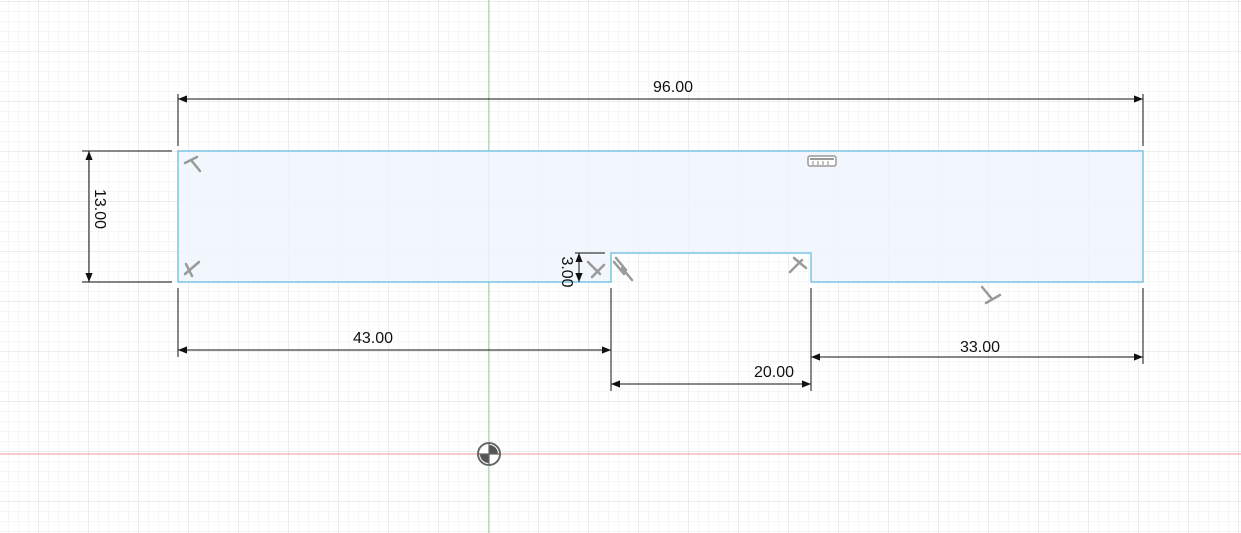 The width and height of the screenshot is (1241, 533). I want to click on dim-text-slot-width: 20.00, so click(774, 372).